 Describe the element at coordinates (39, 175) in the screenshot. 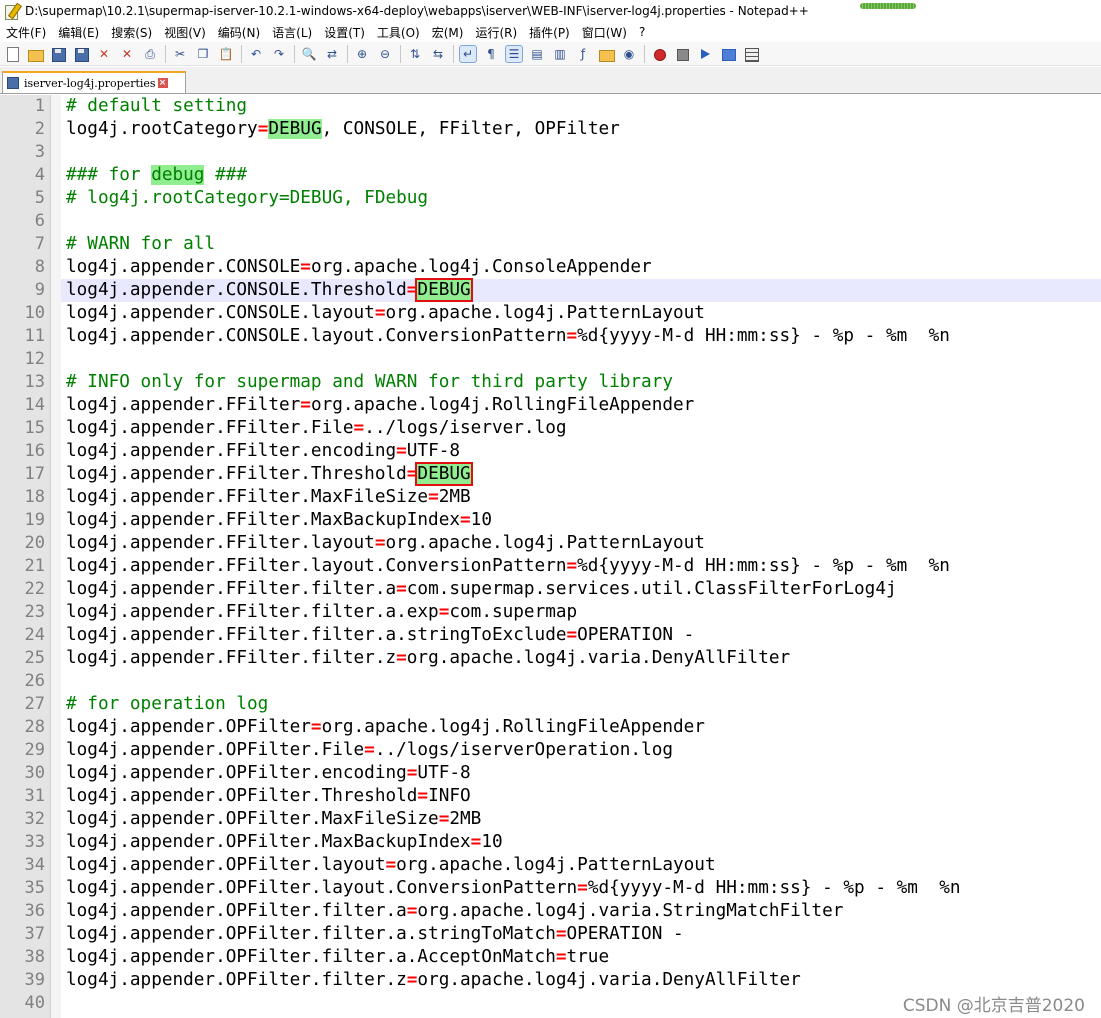

I see `line-number: 4` at that location.